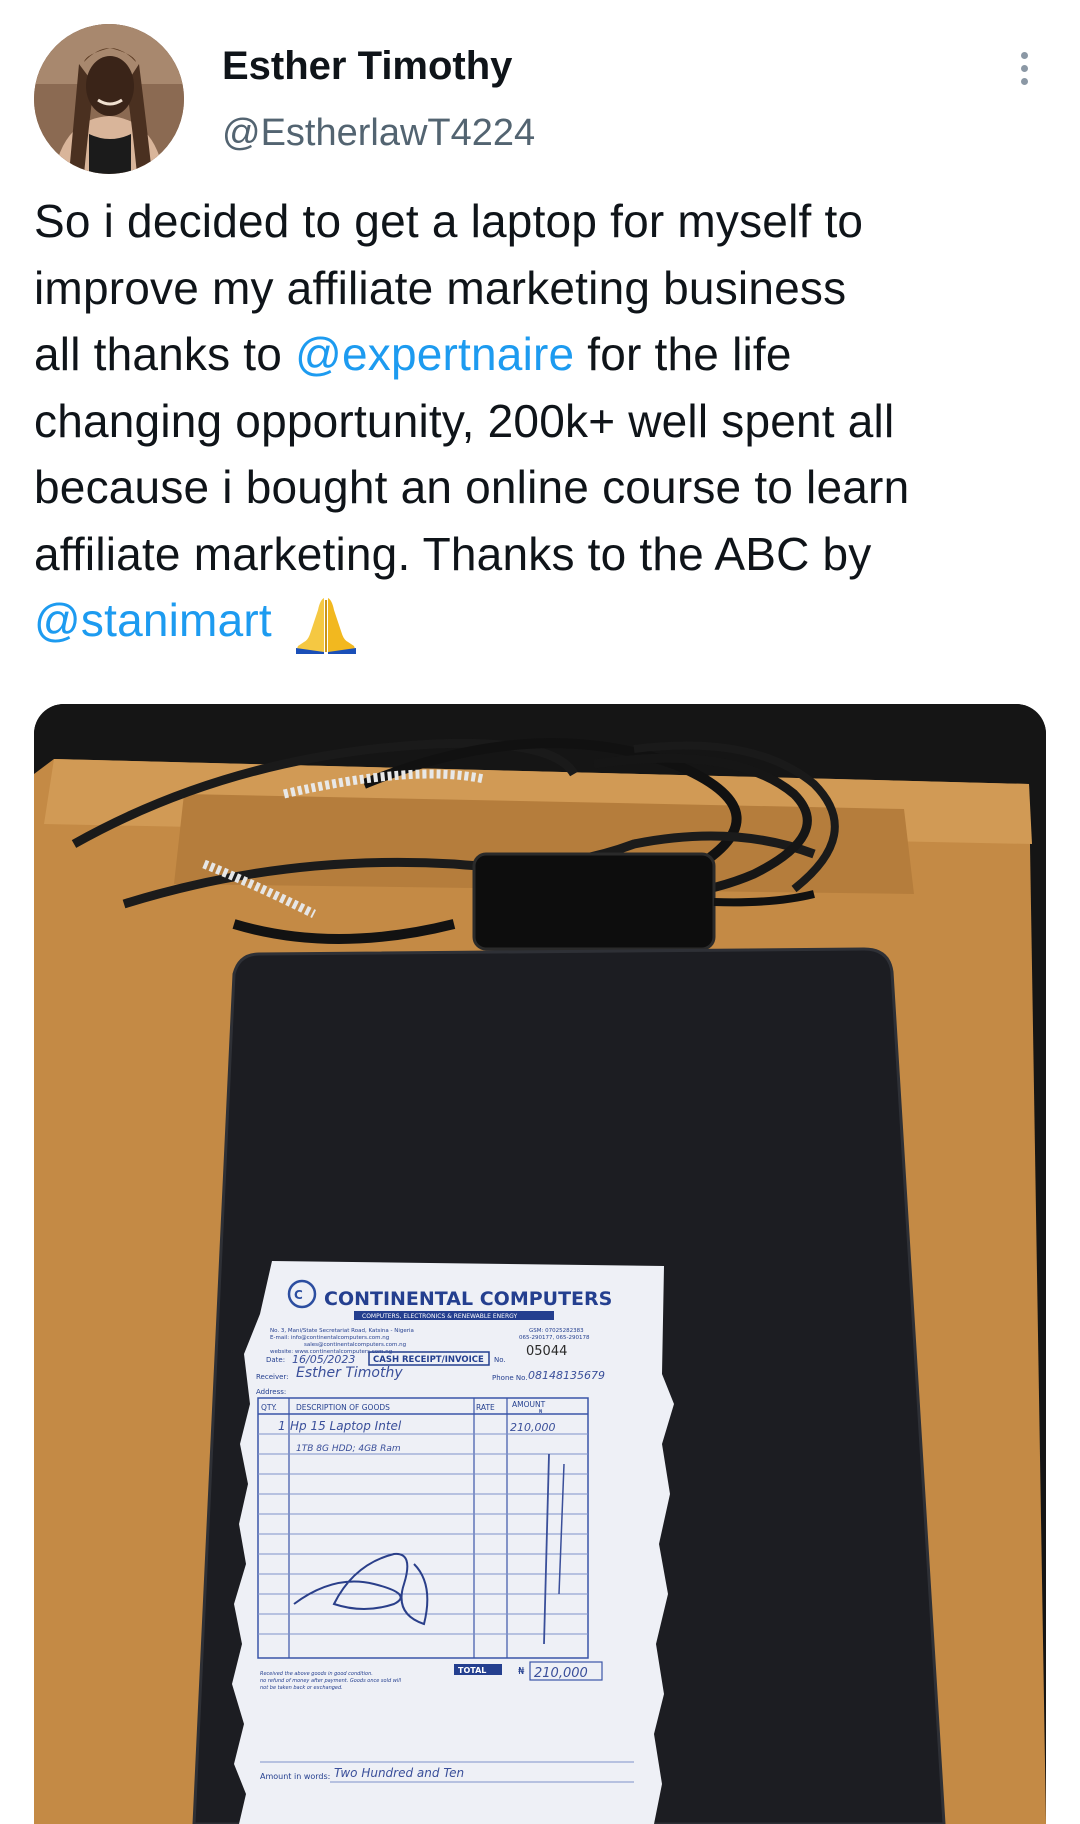 The width and height of the screenshot is (1080, 1824). I want to click on receipt-gsm: GSM: 07025282383, so click(556, 1331).